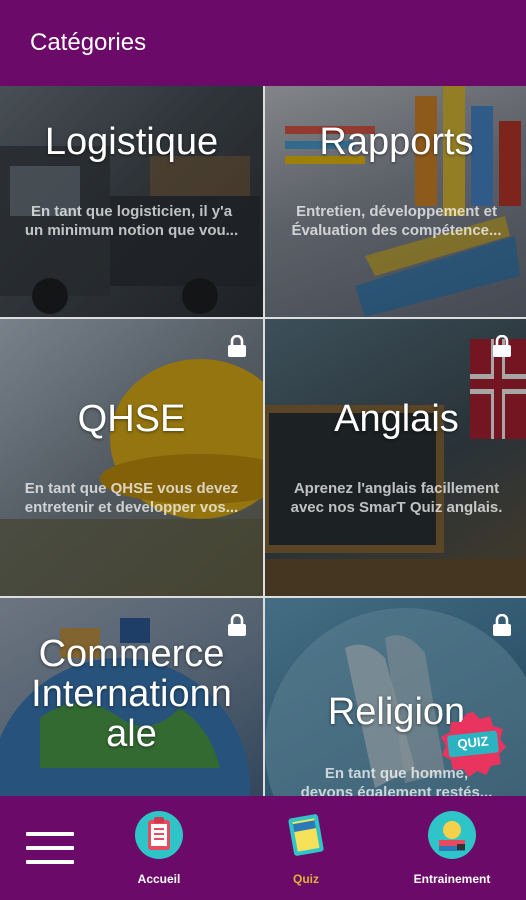 This screenshot has height=900, width=526. I want to click on nav-label: Quiz, so click(306, 879).